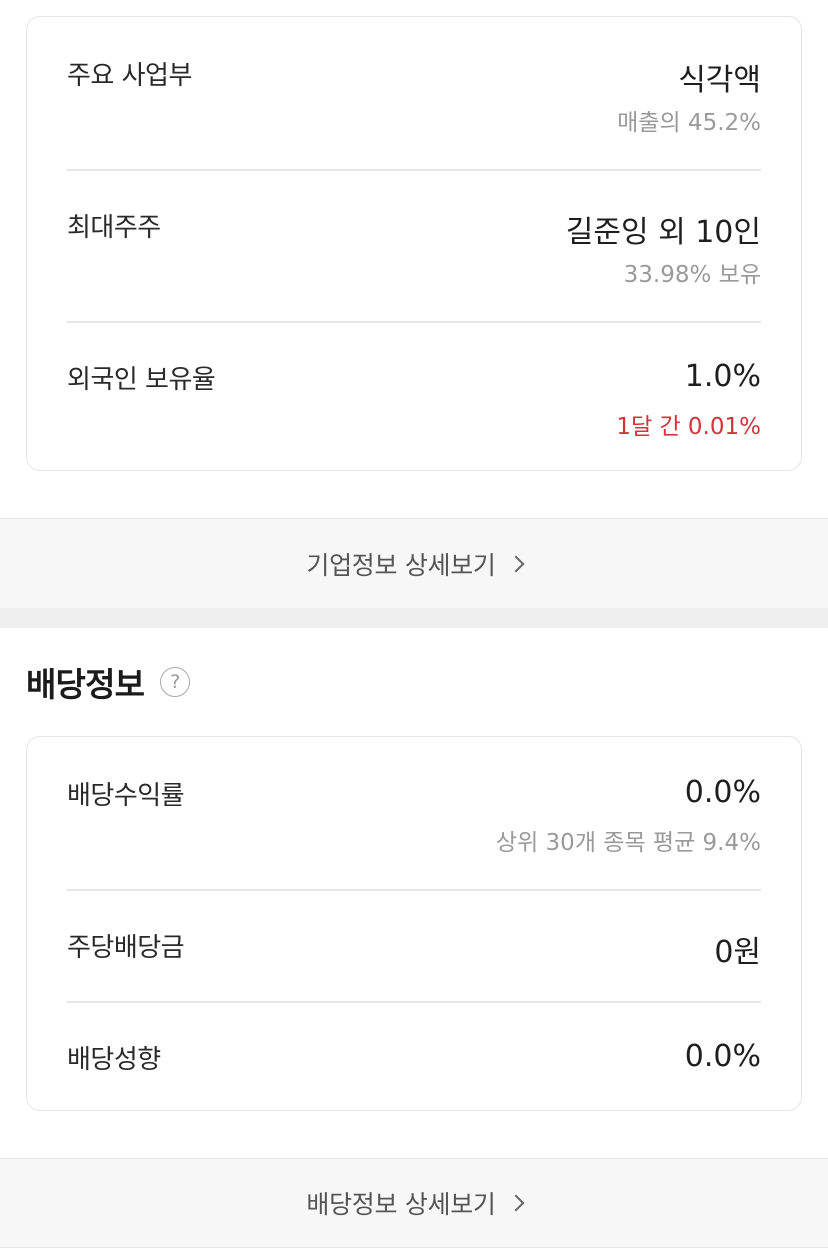 Image resolution: width=828 pixels, height=1252 pixels. I want to click on main-business-label: 주요 사업부, so click(129, 76).